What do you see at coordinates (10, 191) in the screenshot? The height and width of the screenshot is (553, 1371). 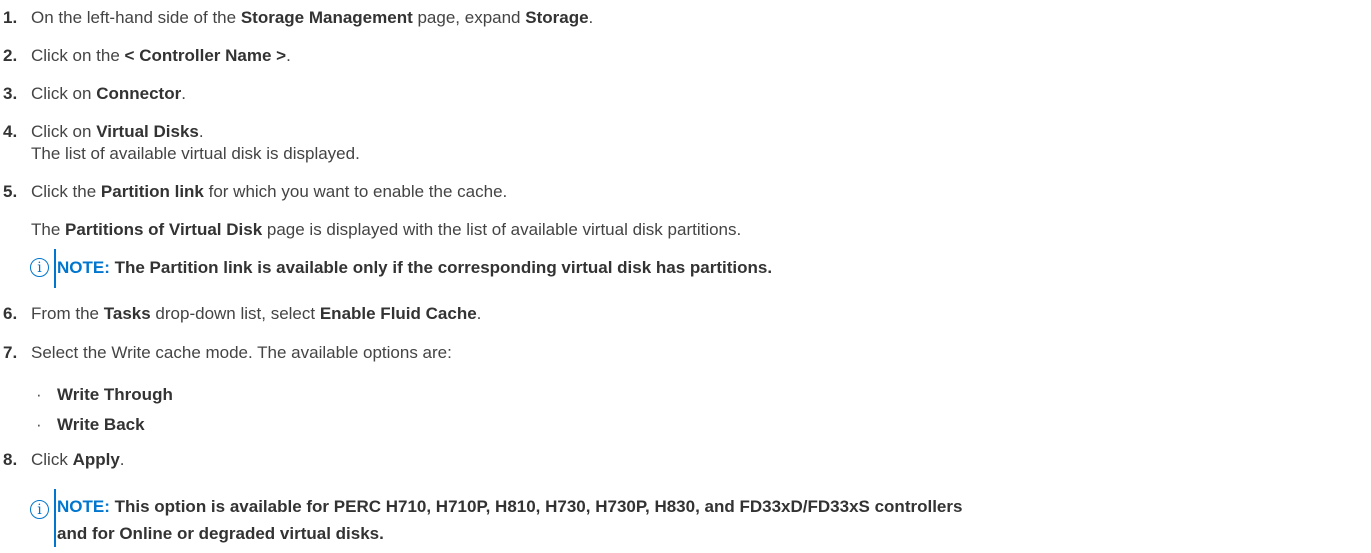 I see `step-number: 5.` at bounding box center [10, 191].